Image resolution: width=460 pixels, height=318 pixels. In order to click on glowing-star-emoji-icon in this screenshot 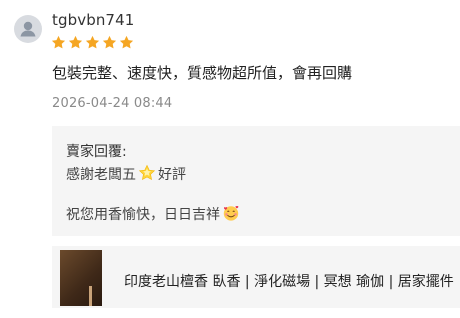, I will do `click(147, 175)`.